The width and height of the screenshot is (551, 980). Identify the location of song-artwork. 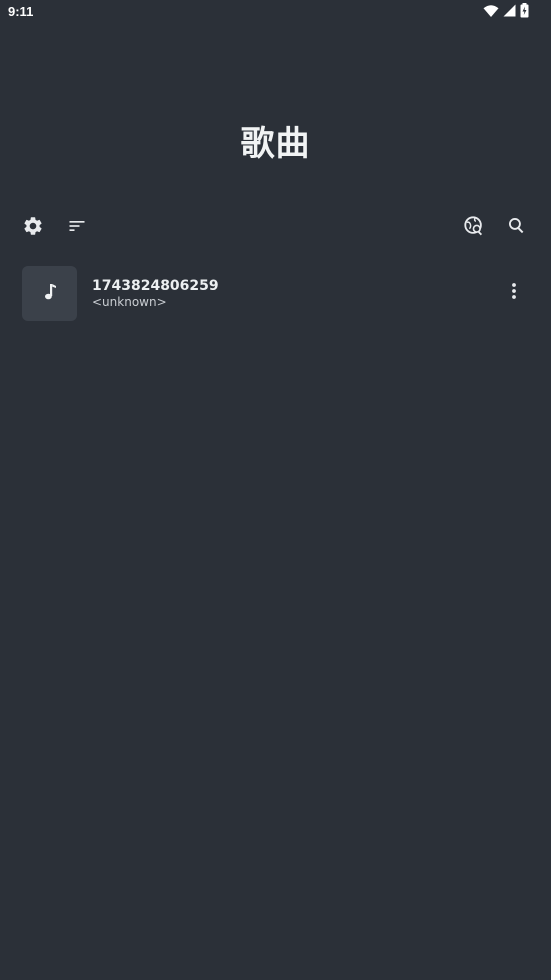
(49, 293).